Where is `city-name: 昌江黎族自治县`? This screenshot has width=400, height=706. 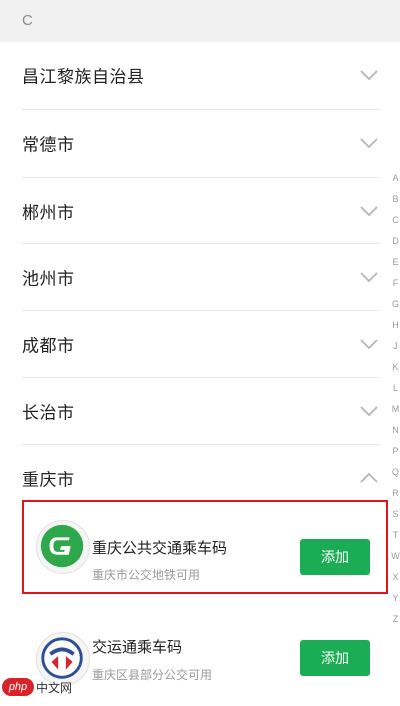 city-name: 昌江黎族自治县 is located at coordinates (83, 77).